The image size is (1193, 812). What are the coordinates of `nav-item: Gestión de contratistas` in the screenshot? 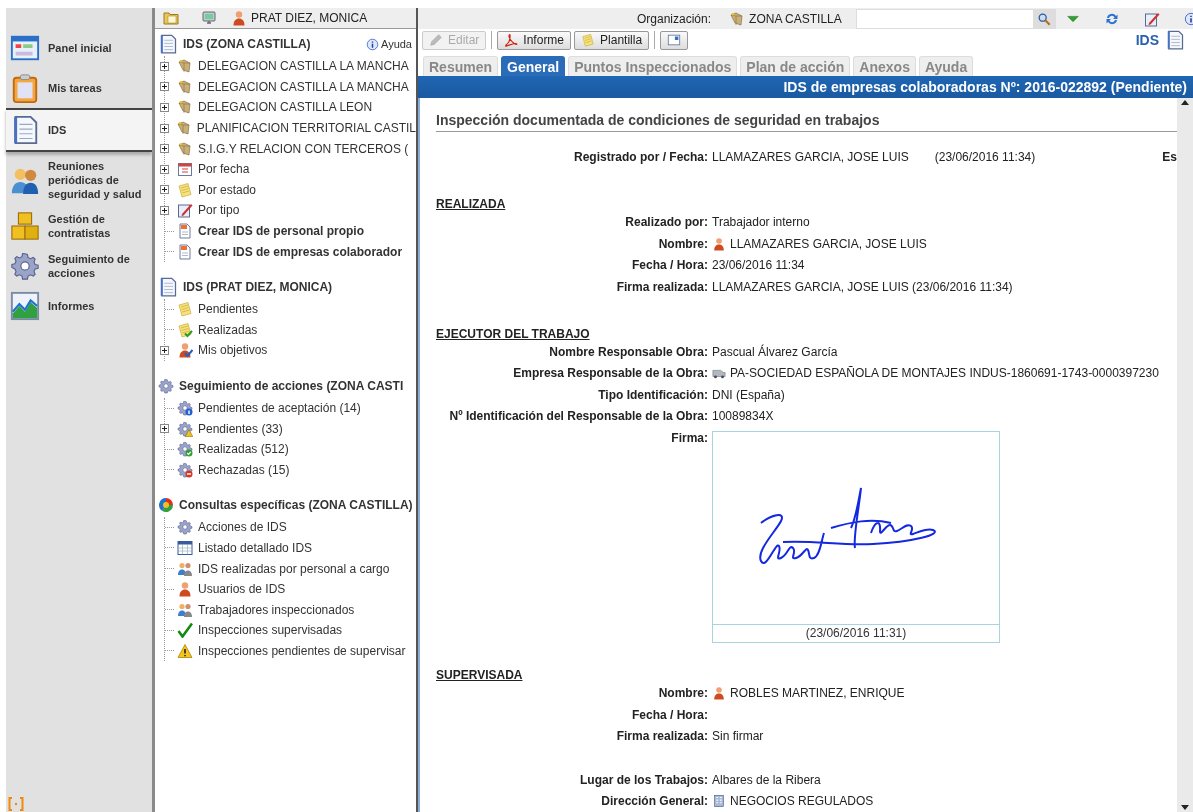 It's located at (79, 226).